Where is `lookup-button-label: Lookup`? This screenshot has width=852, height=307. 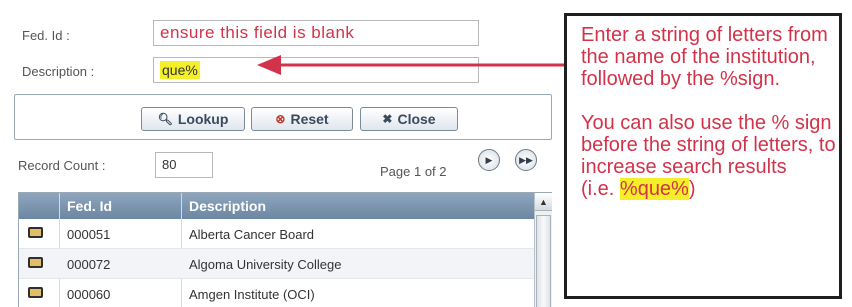 lookup-button-label: Lookup is located at coordinates (203, 119).